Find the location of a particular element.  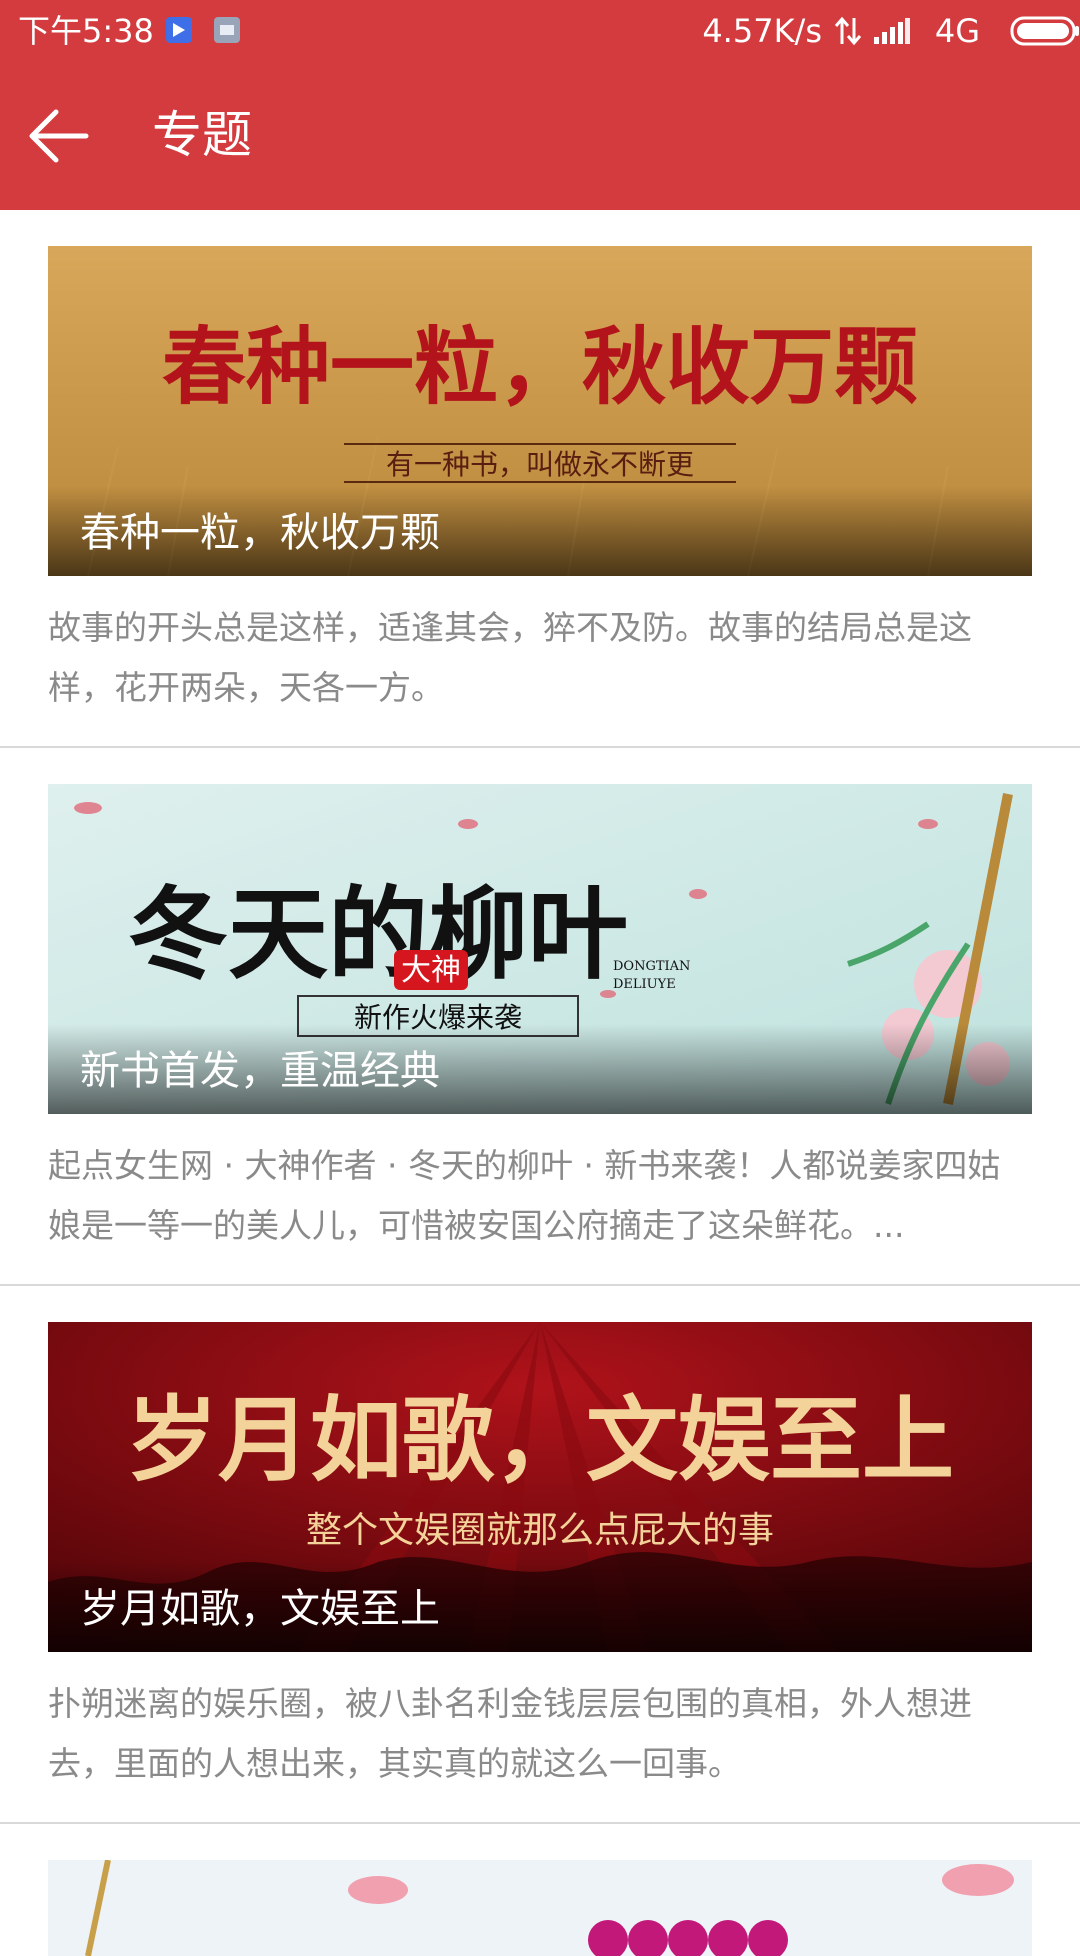

topic-description: 故事的开头总是这样，适逢其会，猝不及防。故事的结局总是这样，花开两朵，天各一方。 is located at coordinates (510, 657).